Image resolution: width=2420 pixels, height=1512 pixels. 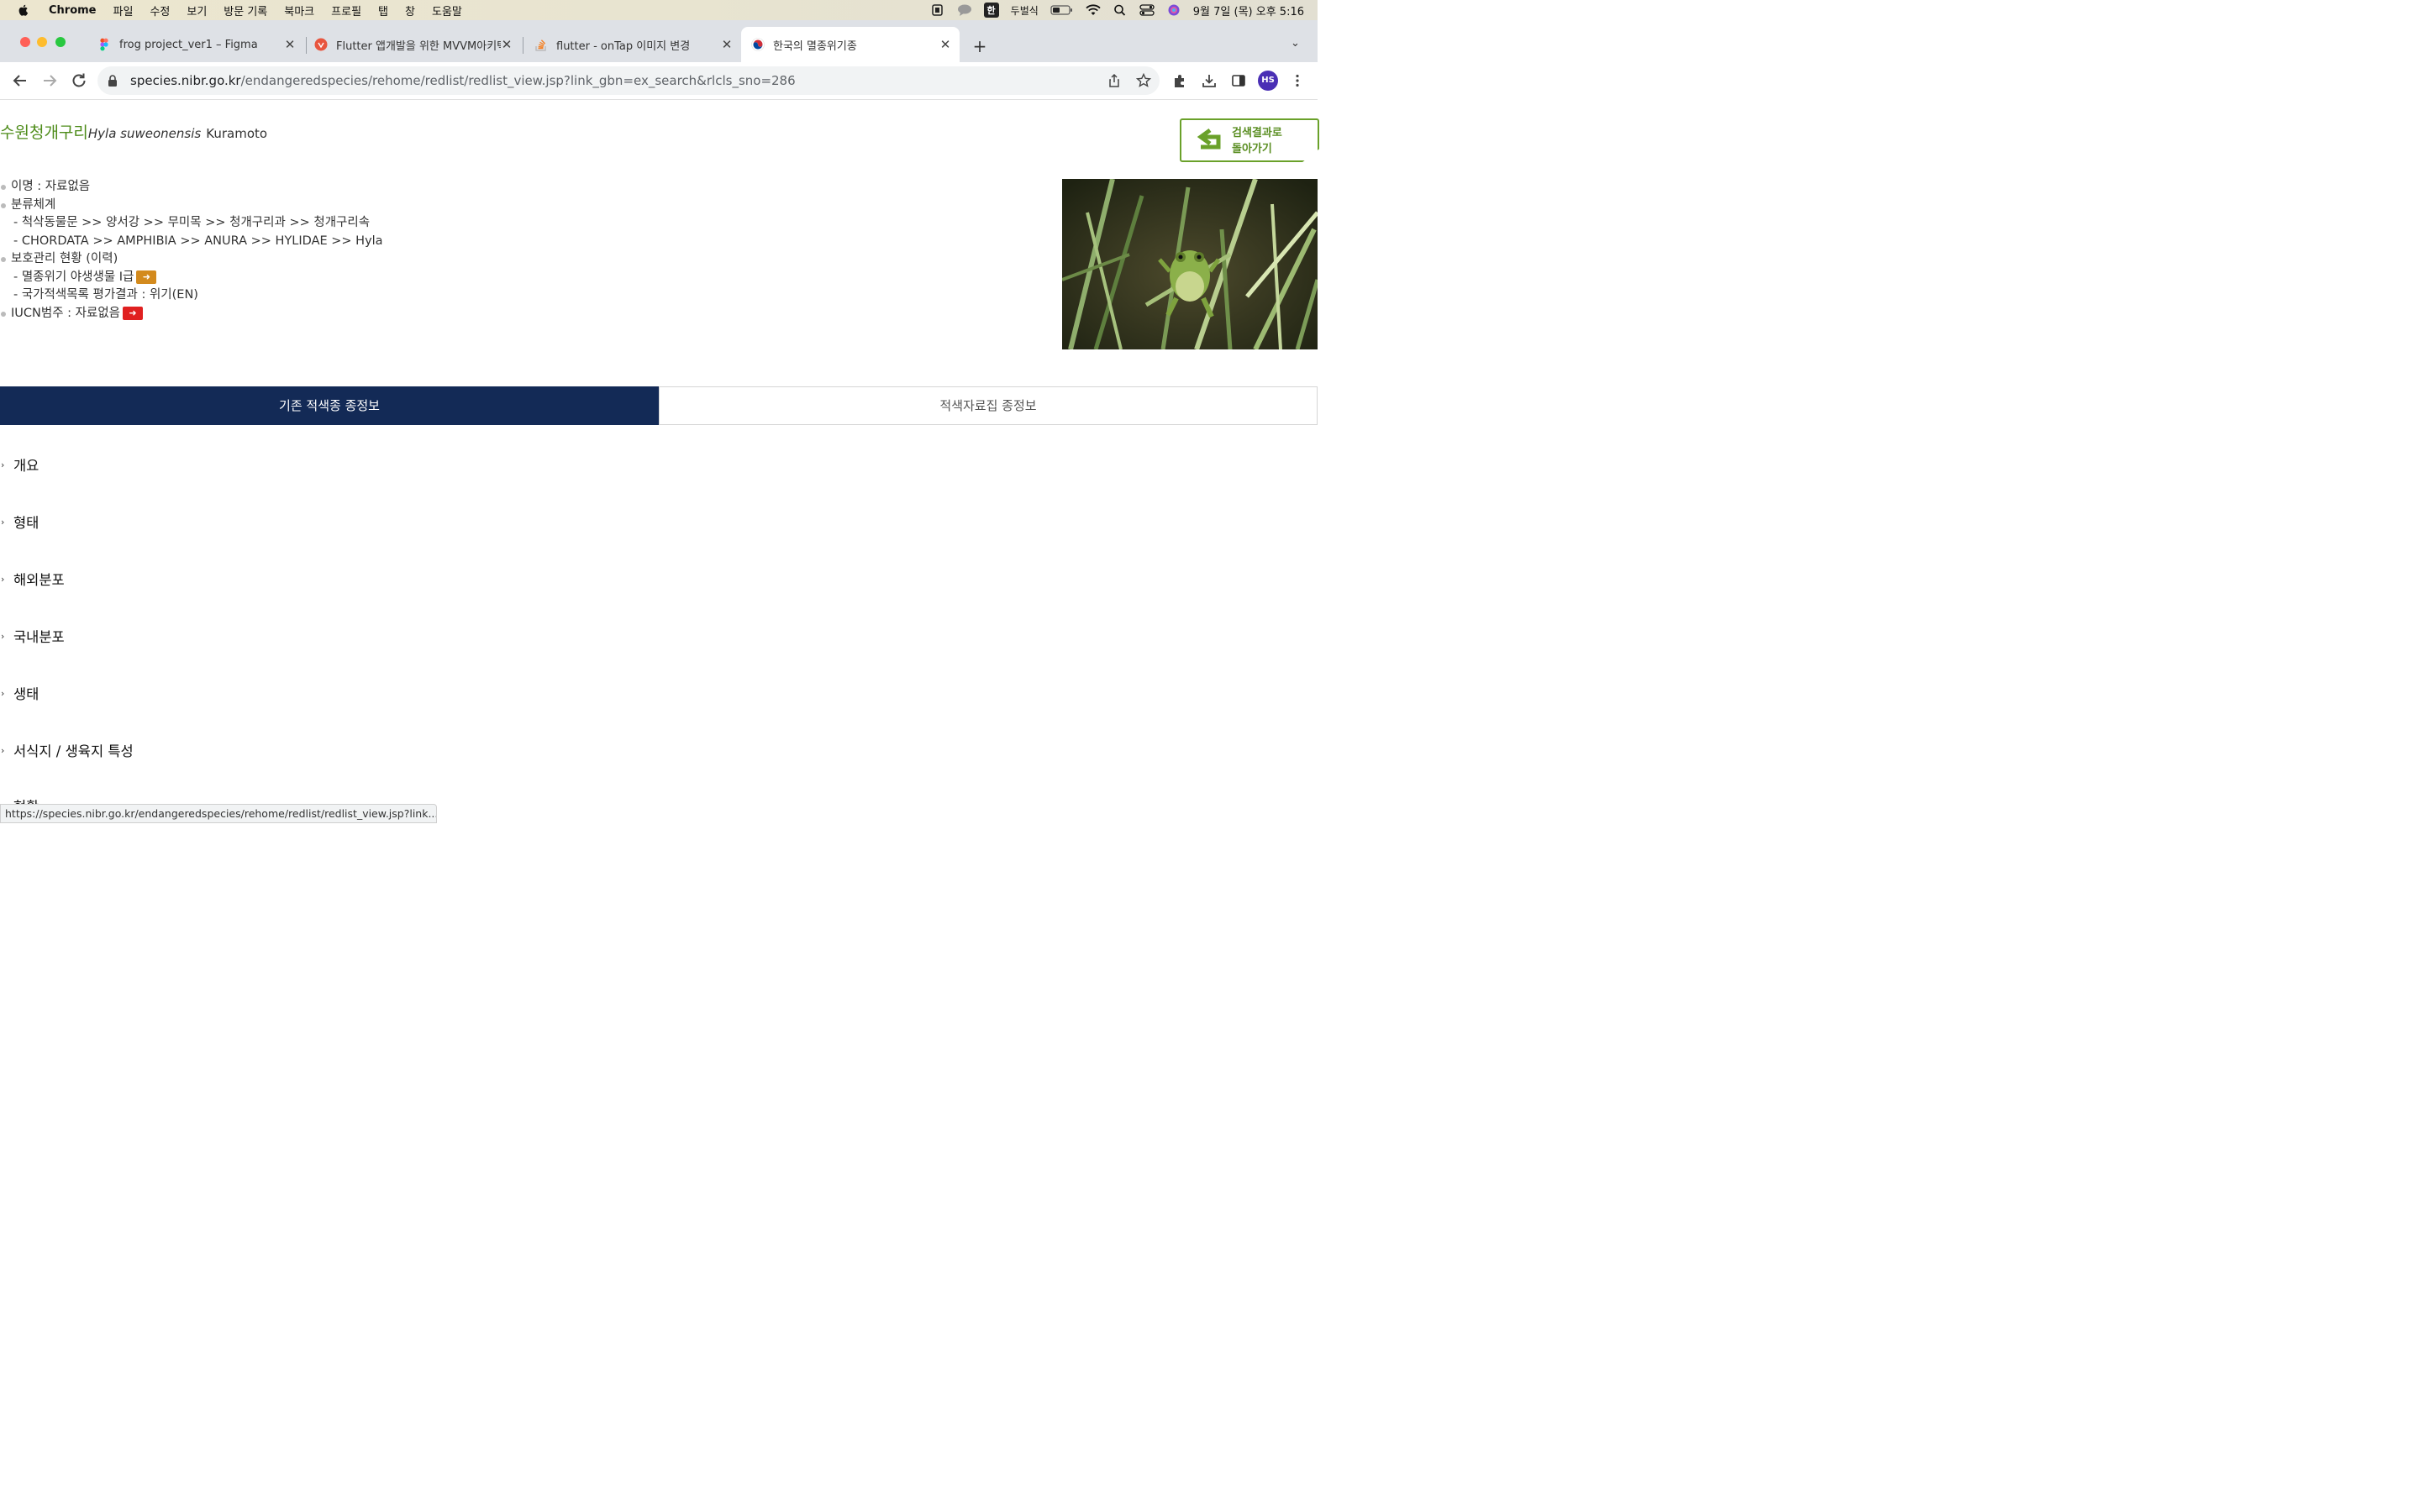 I want to click on input-method-badge: 한, so click(x=991, y=10).